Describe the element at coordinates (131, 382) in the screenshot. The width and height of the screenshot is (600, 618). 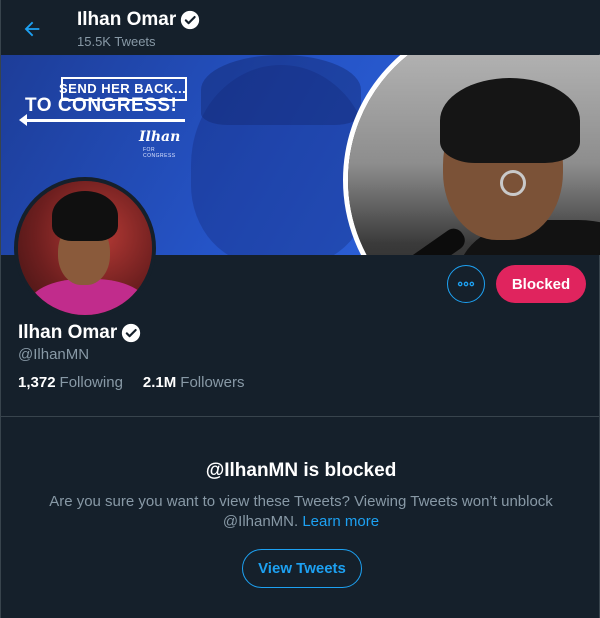
I see `profile-stats: 1,372 Following 2.1M Followers` at that location.